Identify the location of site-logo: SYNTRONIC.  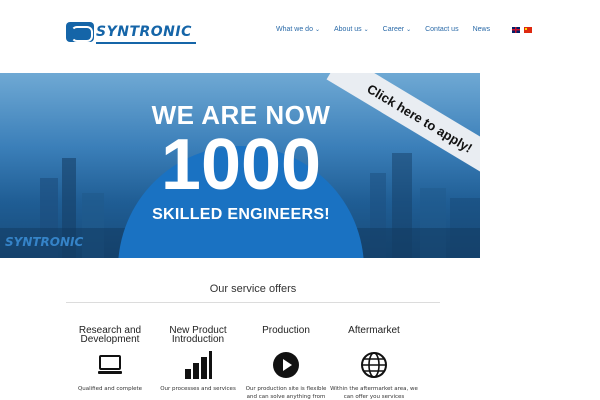
(132, 32).